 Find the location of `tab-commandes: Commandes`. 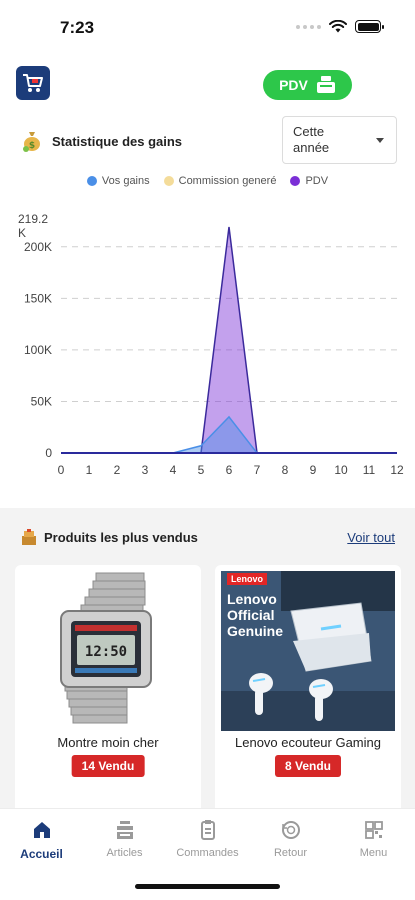

tab-commandes: Commandes is located at coordinates (207, 839).